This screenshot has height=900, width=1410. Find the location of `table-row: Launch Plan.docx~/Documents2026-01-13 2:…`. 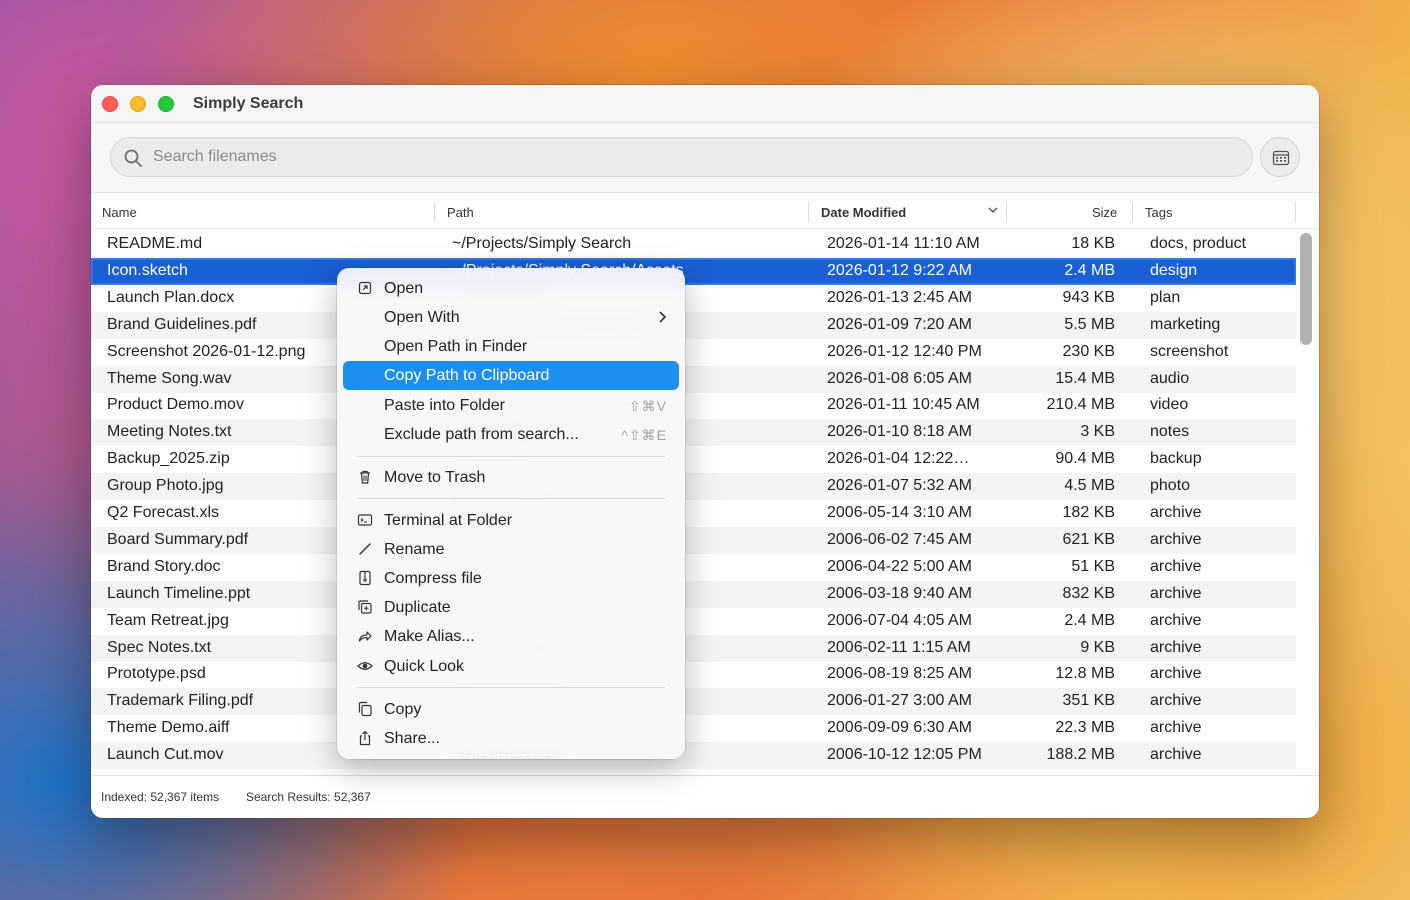

table-row: Launch Plan.docx~/Documents2026-01-13 2:… is located at coordinates (693, 298).